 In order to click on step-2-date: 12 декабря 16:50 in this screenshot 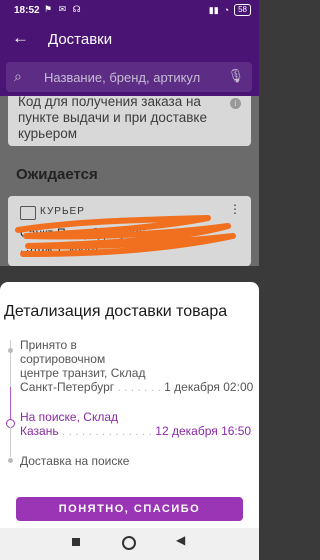, I will do `click(203, 431)`.